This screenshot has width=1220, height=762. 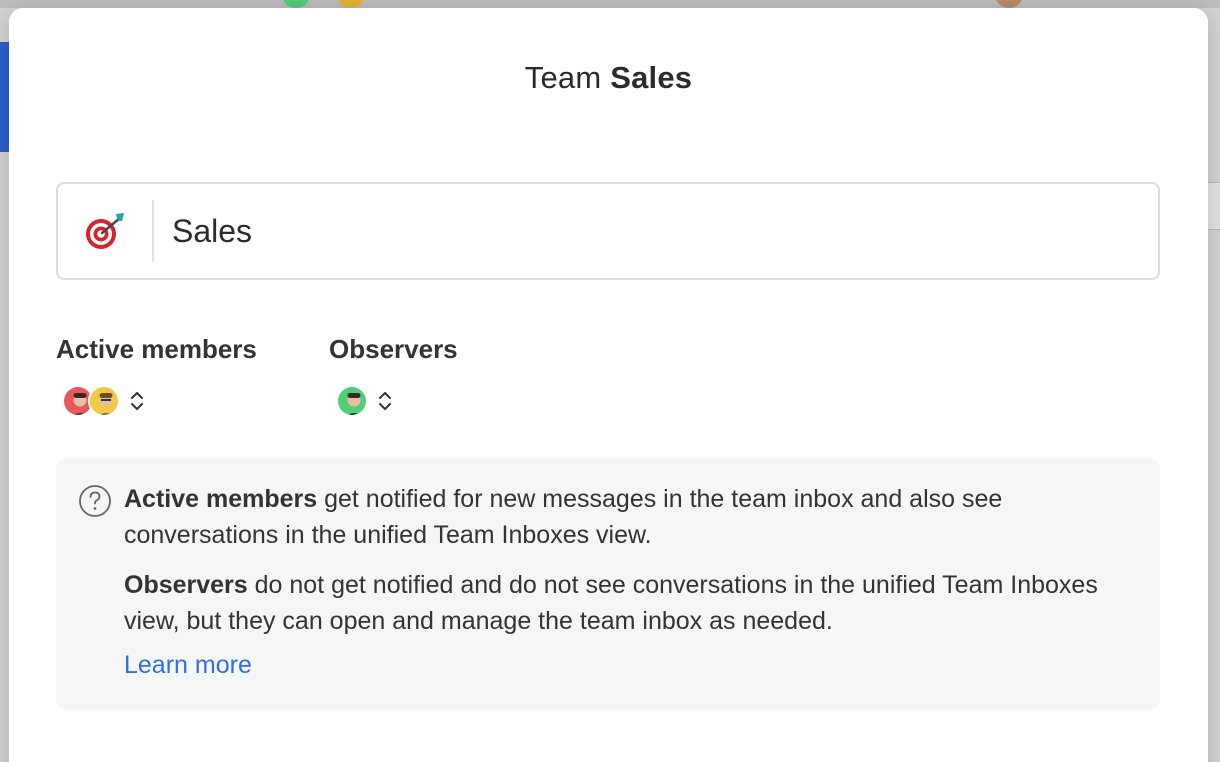 I want to click on question-circle-icon, so click(x=95, y=501).